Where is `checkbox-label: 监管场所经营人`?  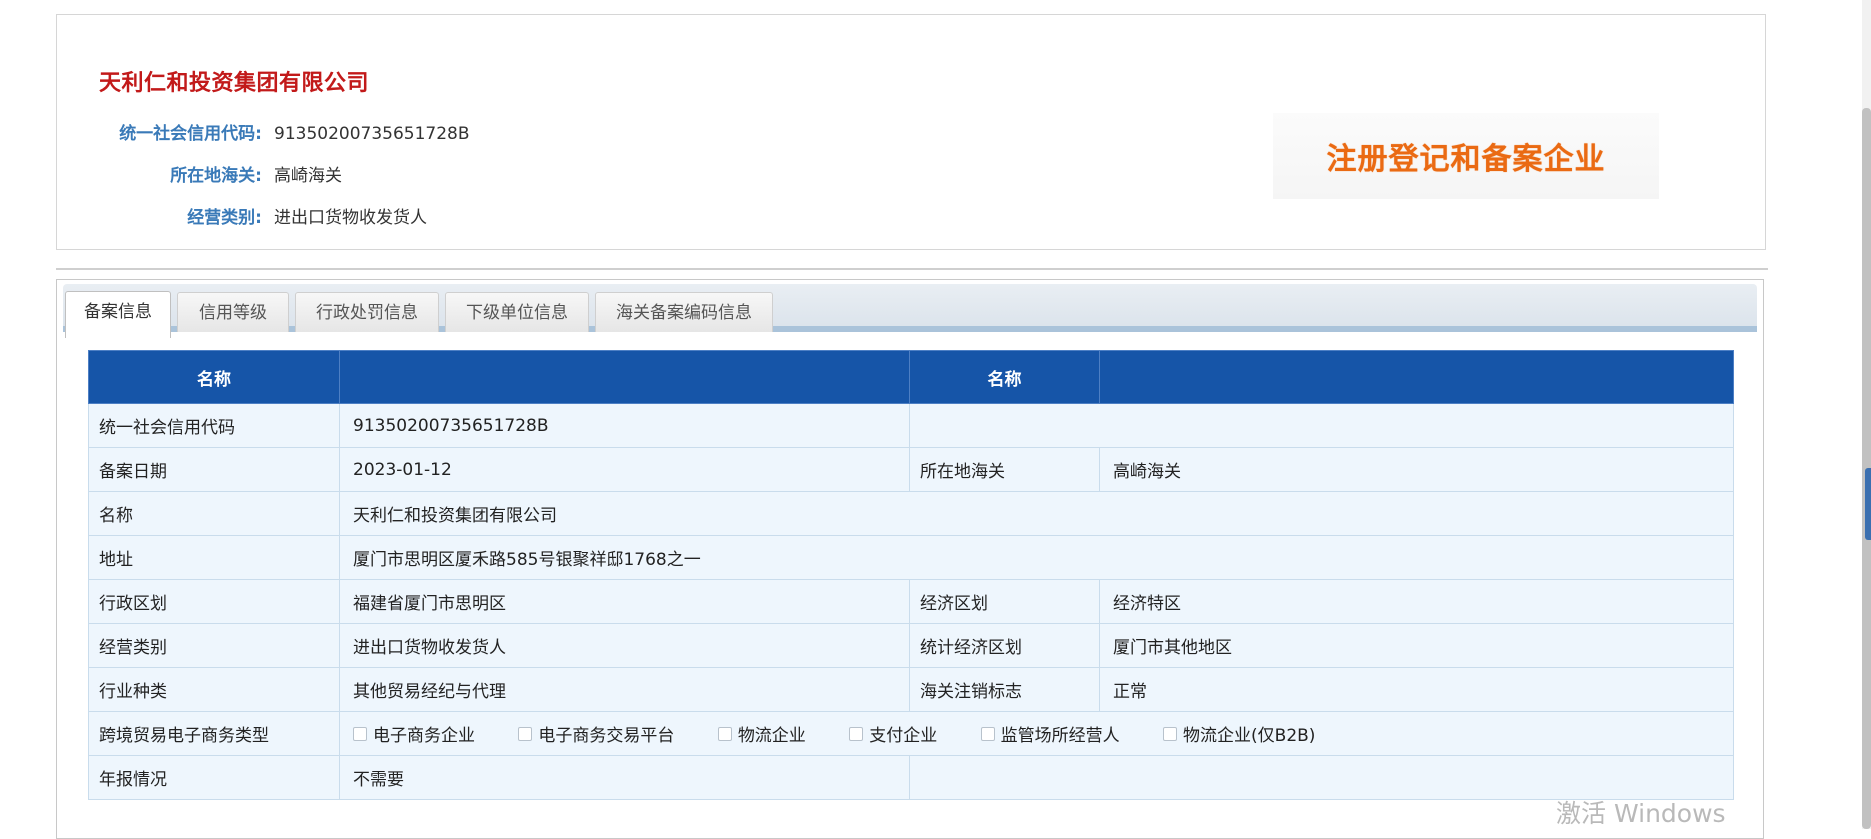 checkbox-label: 监管场所经营人 is located at coordinates (1060, 736).